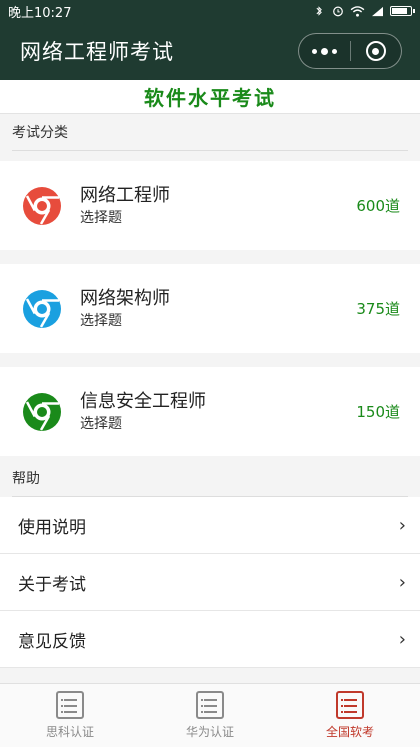 This screenshot has height=747, width=420. What do you see at coordinates (210, 150) in the screenshot?
I see `section-divider` at bounding box center [210, 150].